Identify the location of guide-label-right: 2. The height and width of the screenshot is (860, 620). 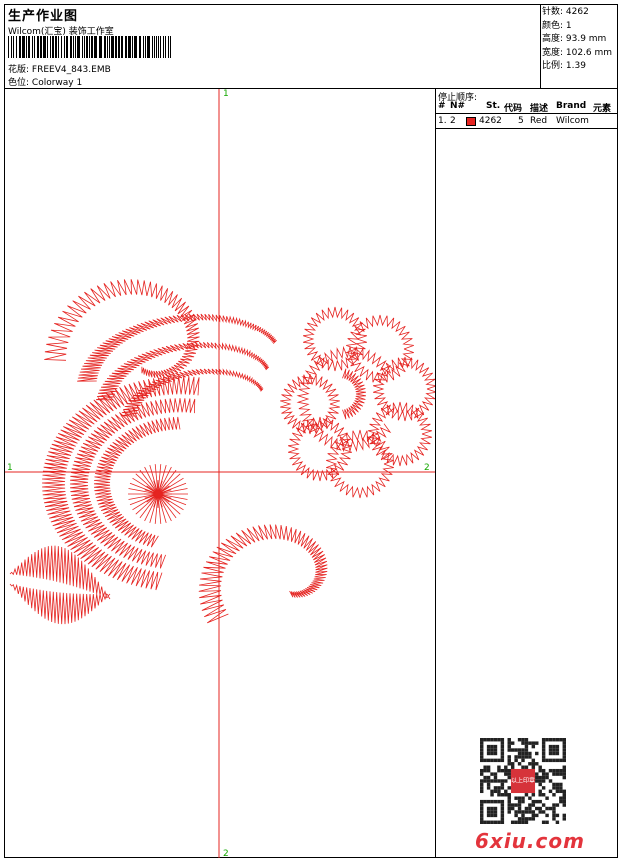
(427, 468).